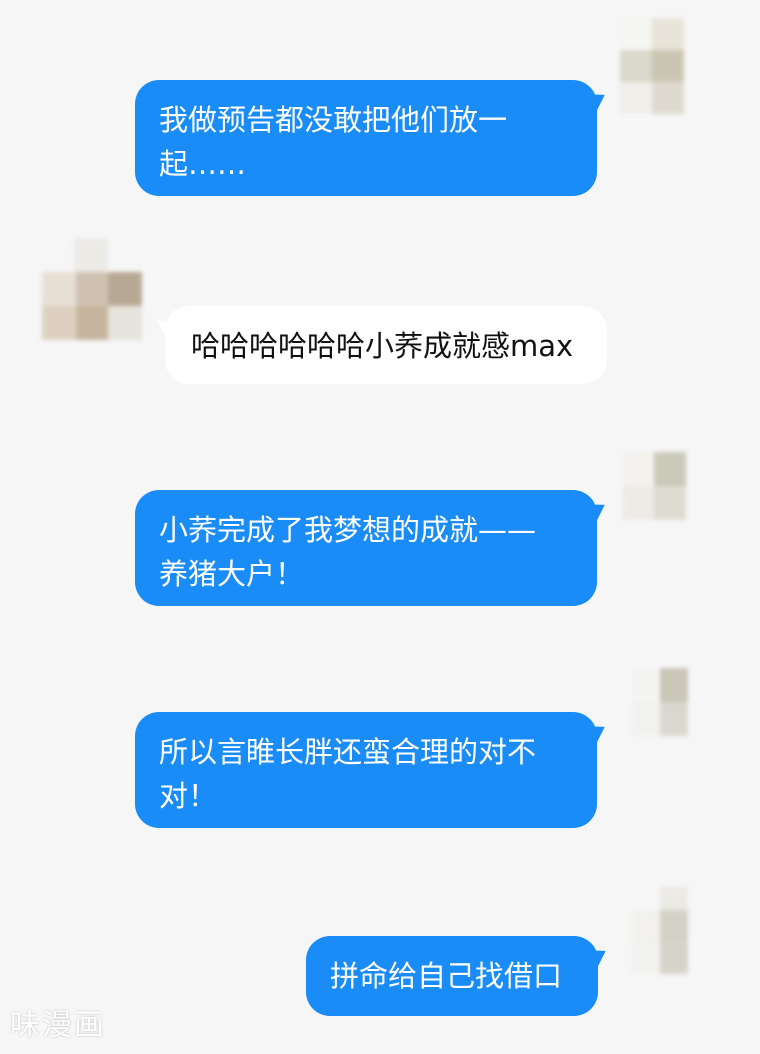 The height and width of the screenshot is (1054, 760). I want to click on message-bubble-2: 哈哈哈哈哈哈小荞成就感max, so click(386, 345).